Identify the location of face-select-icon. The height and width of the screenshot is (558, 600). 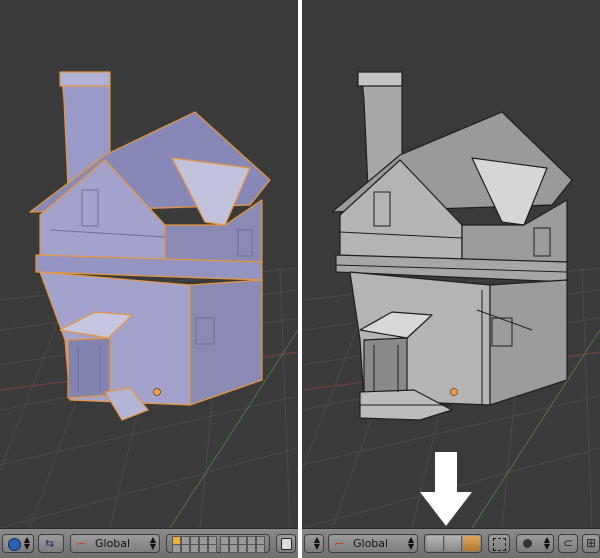
(471, 543).